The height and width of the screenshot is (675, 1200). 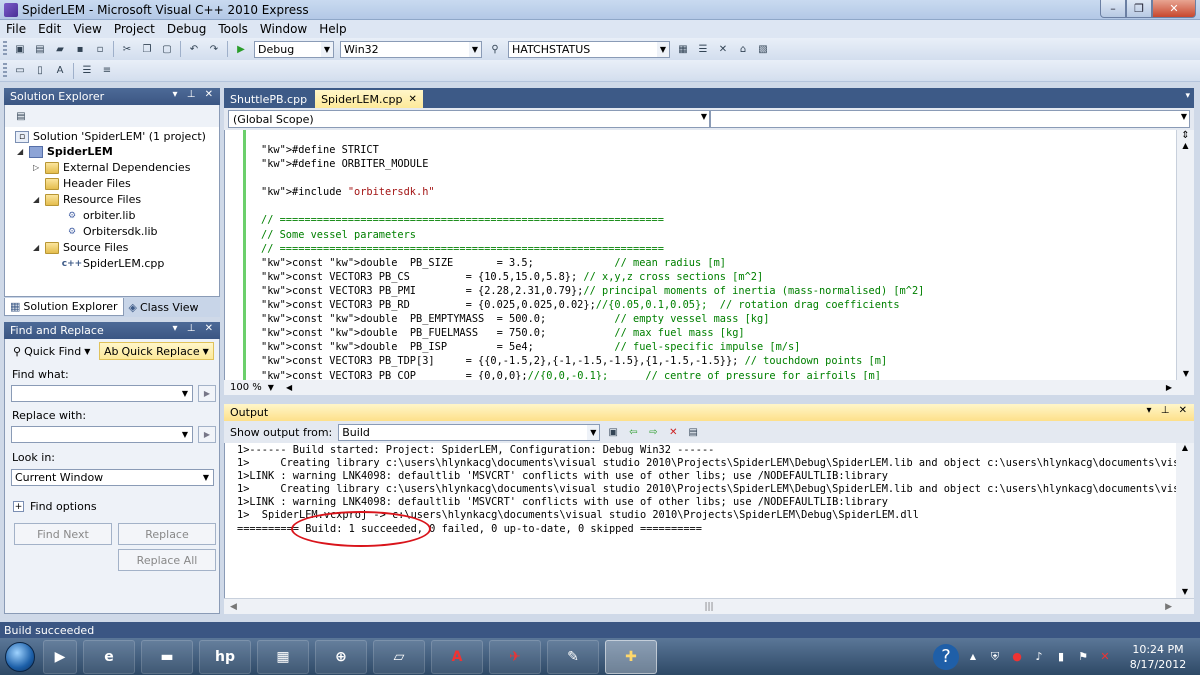 What do you see at coordinates (63, 534) in the screenshot?
I see `find-next-button: Find Next` at bounding box center [63, 534].